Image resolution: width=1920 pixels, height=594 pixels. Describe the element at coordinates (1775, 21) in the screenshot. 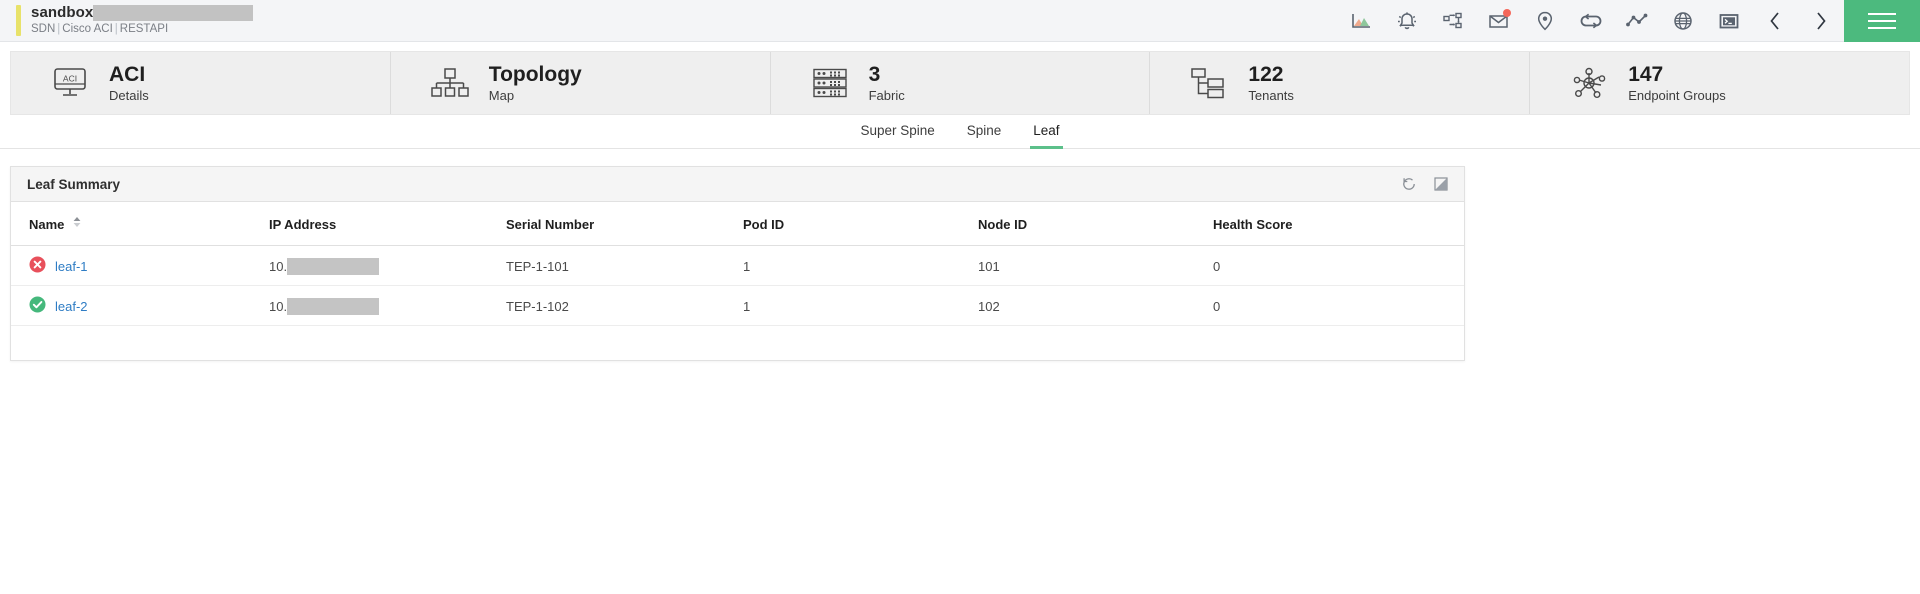

I see `chevron-left-icon` at that location.